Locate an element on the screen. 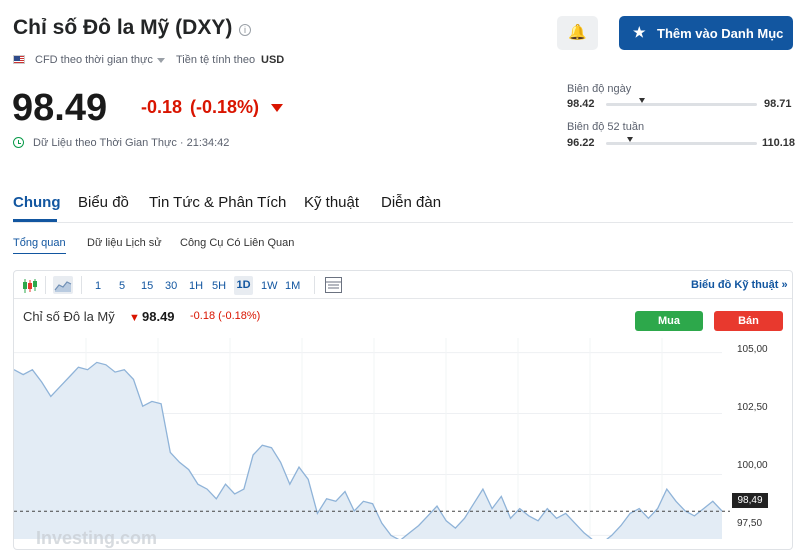 This screenshot has height=550, width=800. active-subtab-indicator is located at coordinates (39, 253).